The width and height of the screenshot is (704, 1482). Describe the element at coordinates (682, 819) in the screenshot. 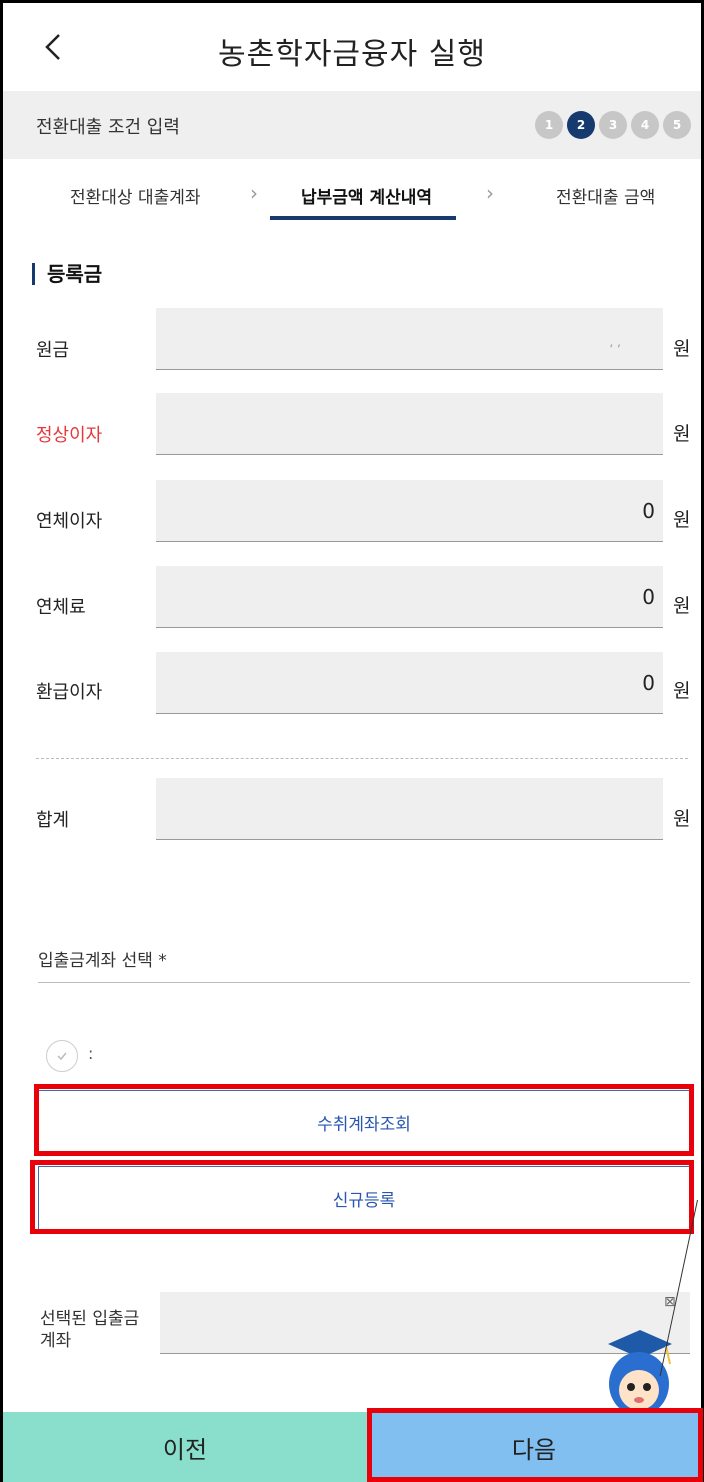

I see `total-unit: 원` at that location.